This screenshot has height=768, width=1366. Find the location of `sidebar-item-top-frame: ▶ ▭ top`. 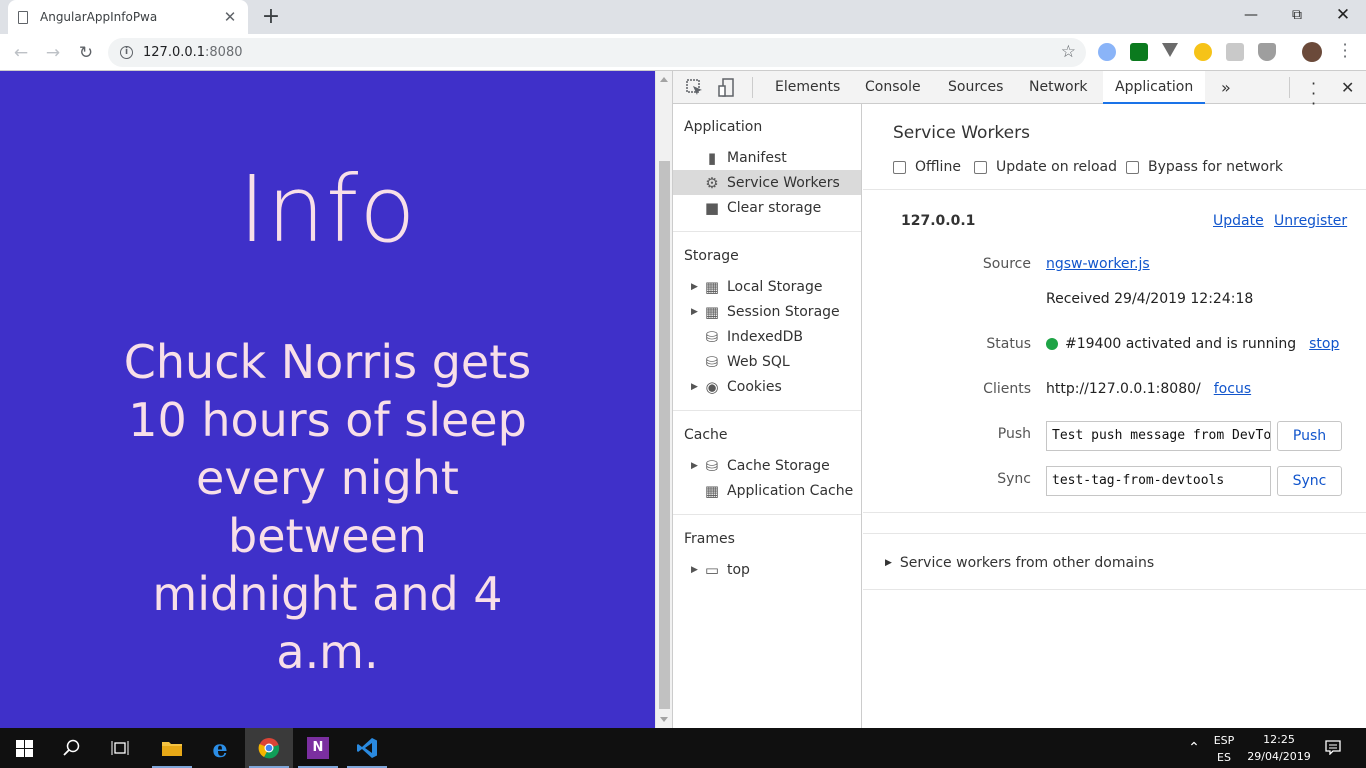

sidebar-item-top-frame: ▶ ▭ top is located at coordinates (767, 569).